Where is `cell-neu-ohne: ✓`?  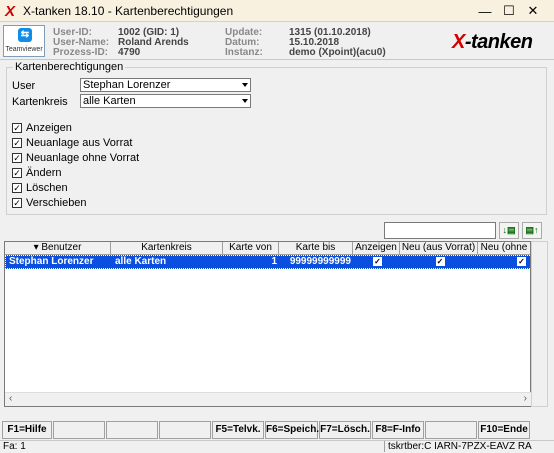 cell-neu-ohne: ✓ is located at coordinates (504, 262).